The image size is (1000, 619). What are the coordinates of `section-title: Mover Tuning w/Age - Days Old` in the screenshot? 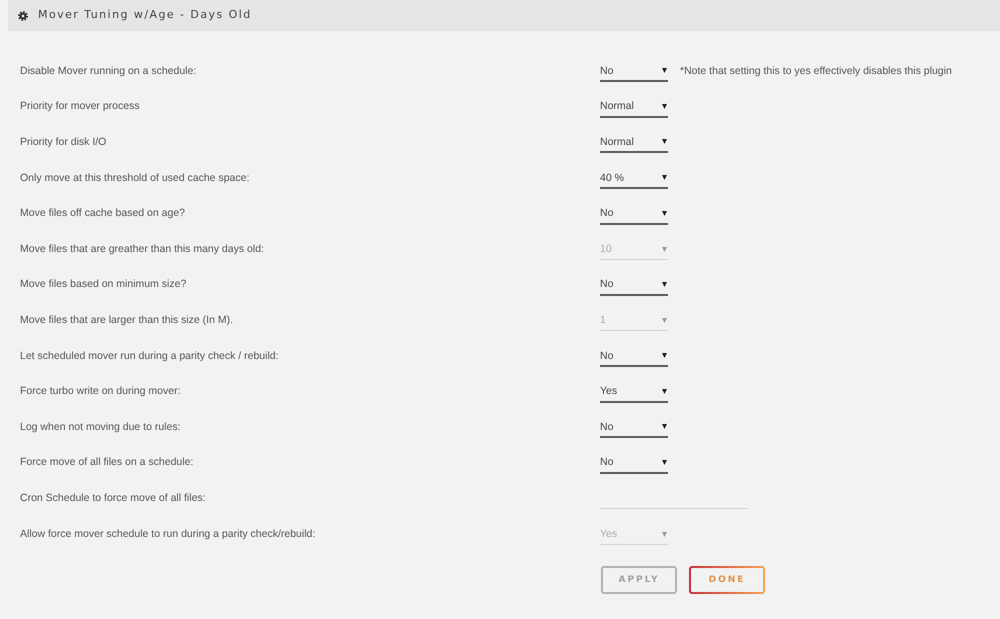 It's located at (145, 14).